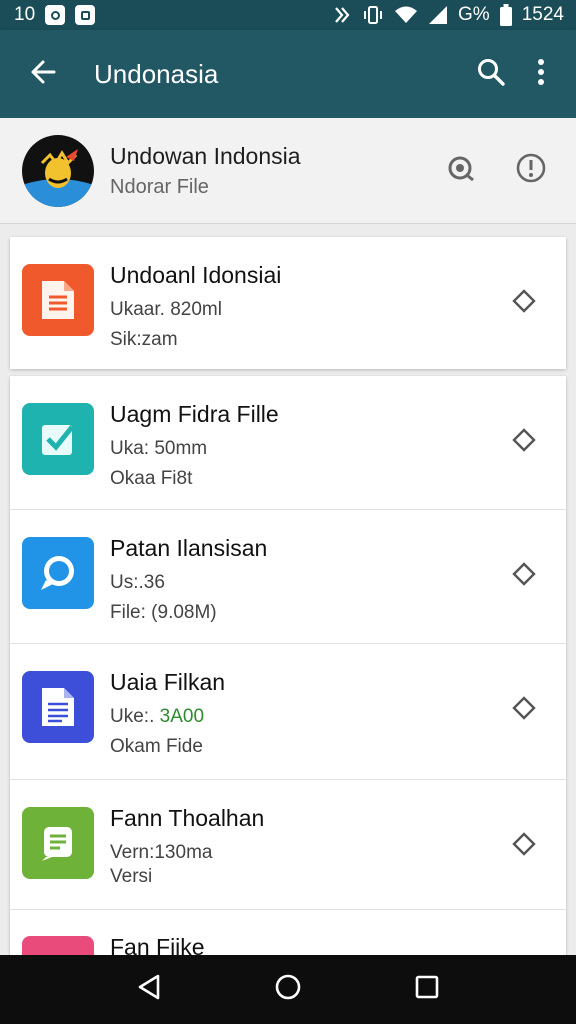  I want to click on document-icon, so click(58, 300).